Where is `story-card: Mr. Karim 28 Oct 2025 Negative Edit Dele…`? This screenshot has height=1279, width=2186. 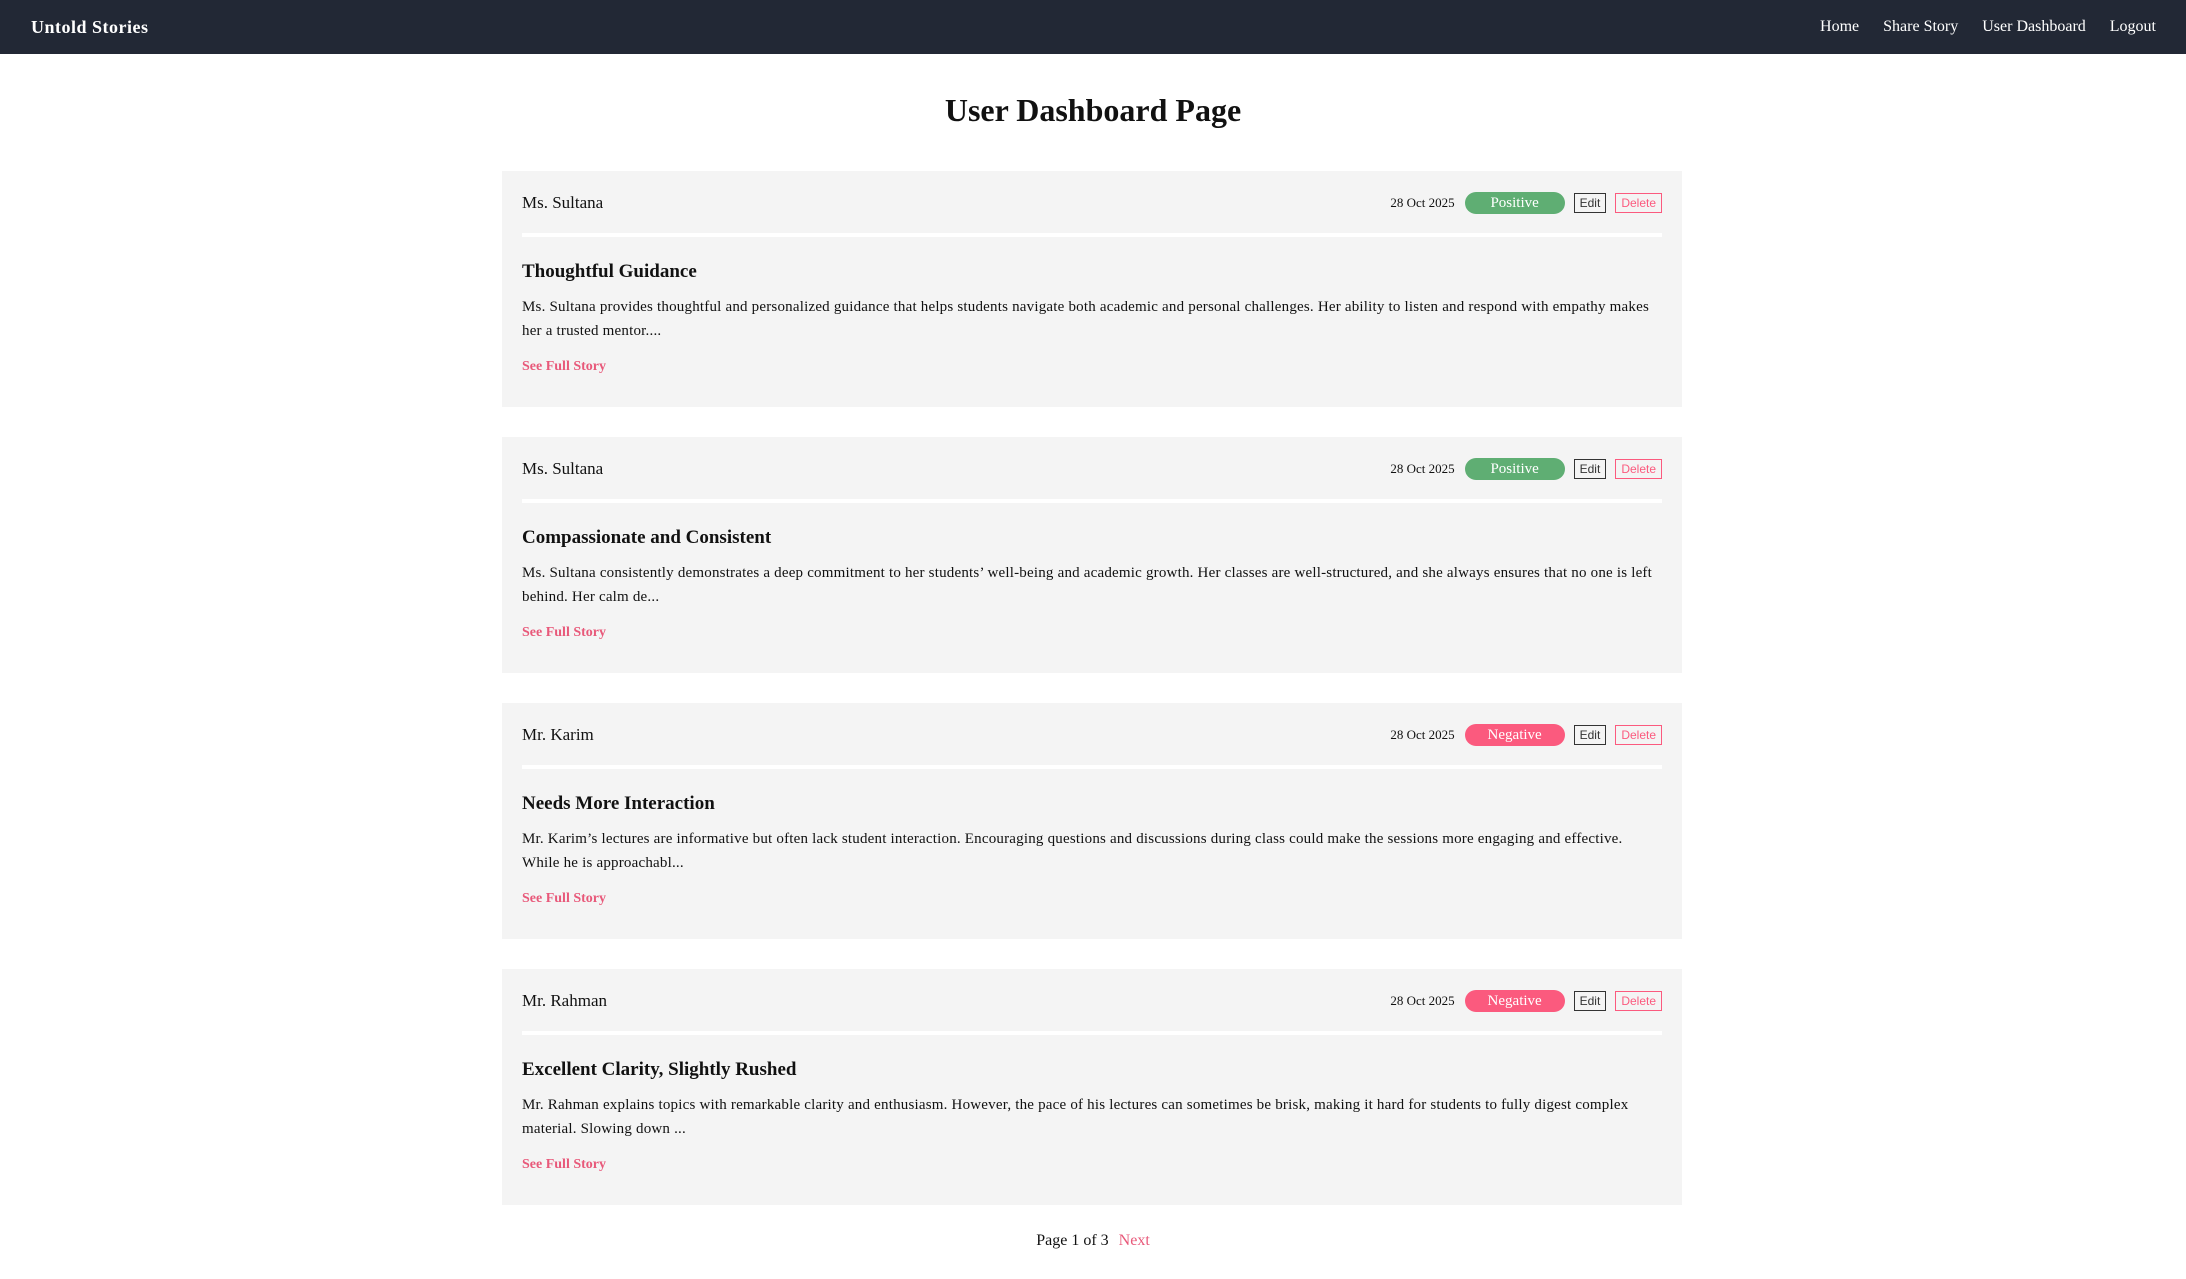 story-card: Mr. Karim 28 Oct 2025 Negative Edit Dele… is located at coordinates (1092, 821).